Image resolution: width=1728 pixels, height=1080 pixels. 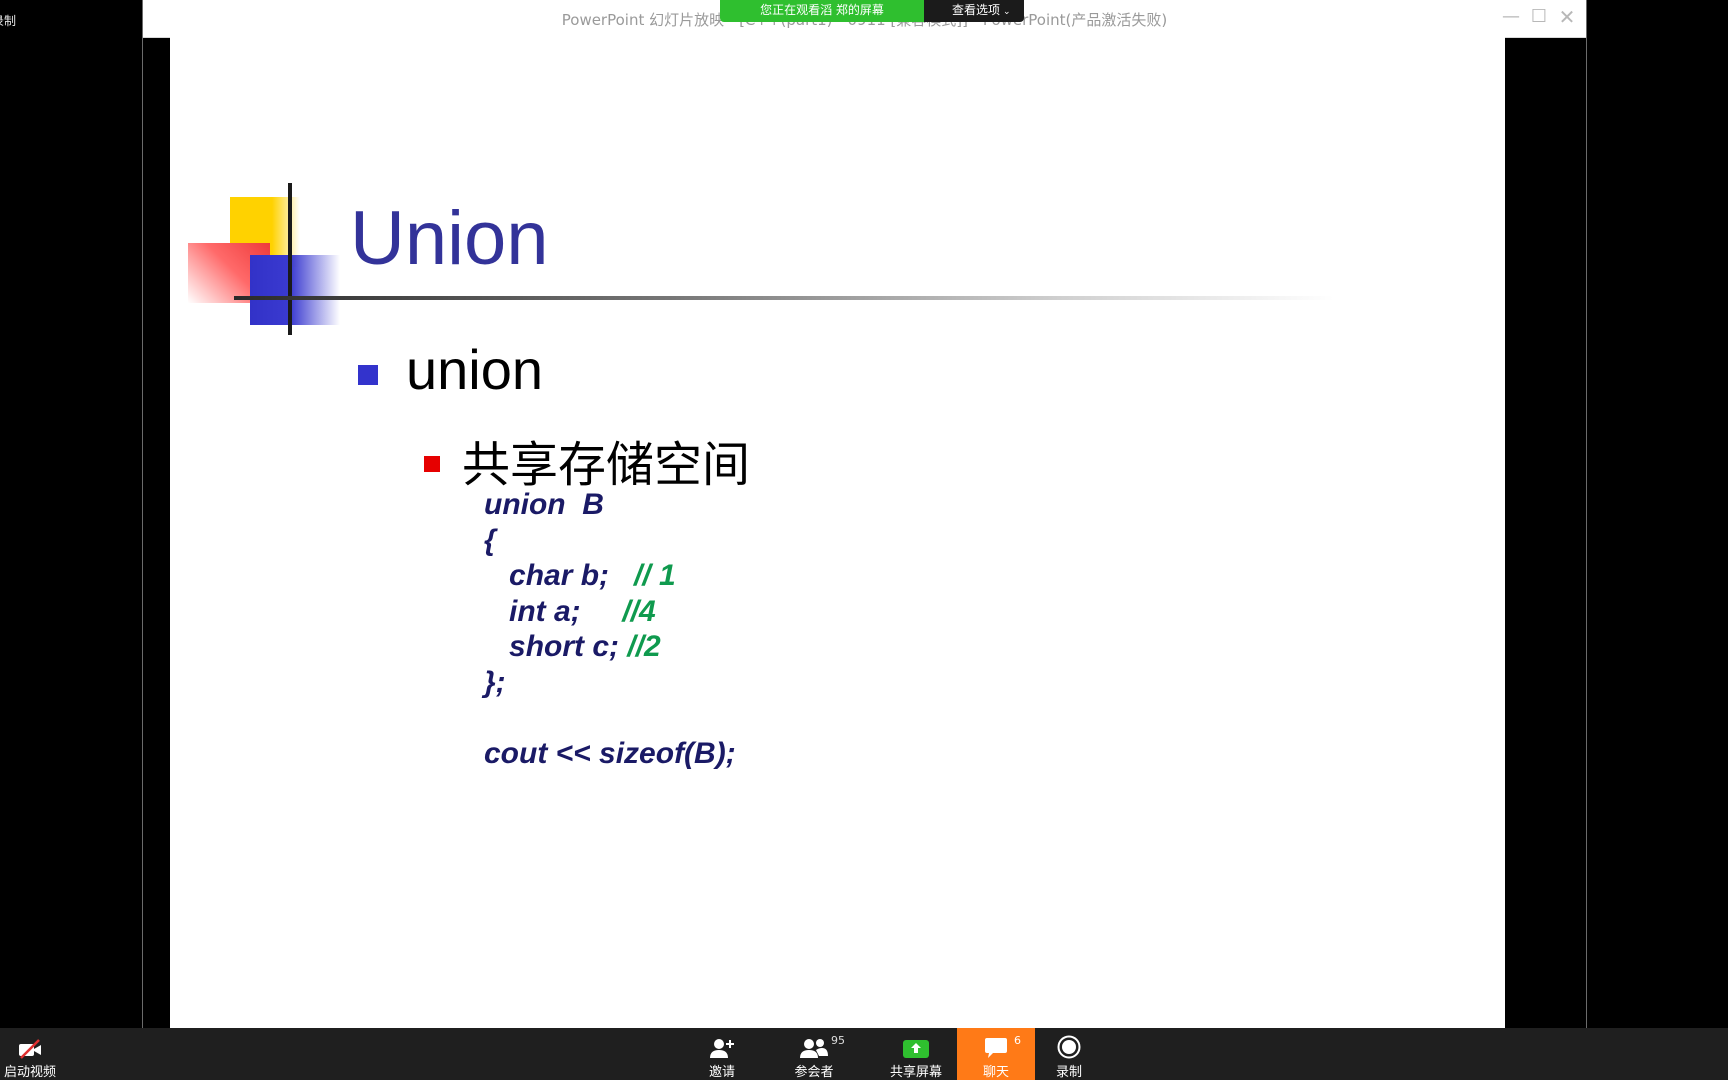 I want to click on bullet-level1: union, so click(x=450, y=369).